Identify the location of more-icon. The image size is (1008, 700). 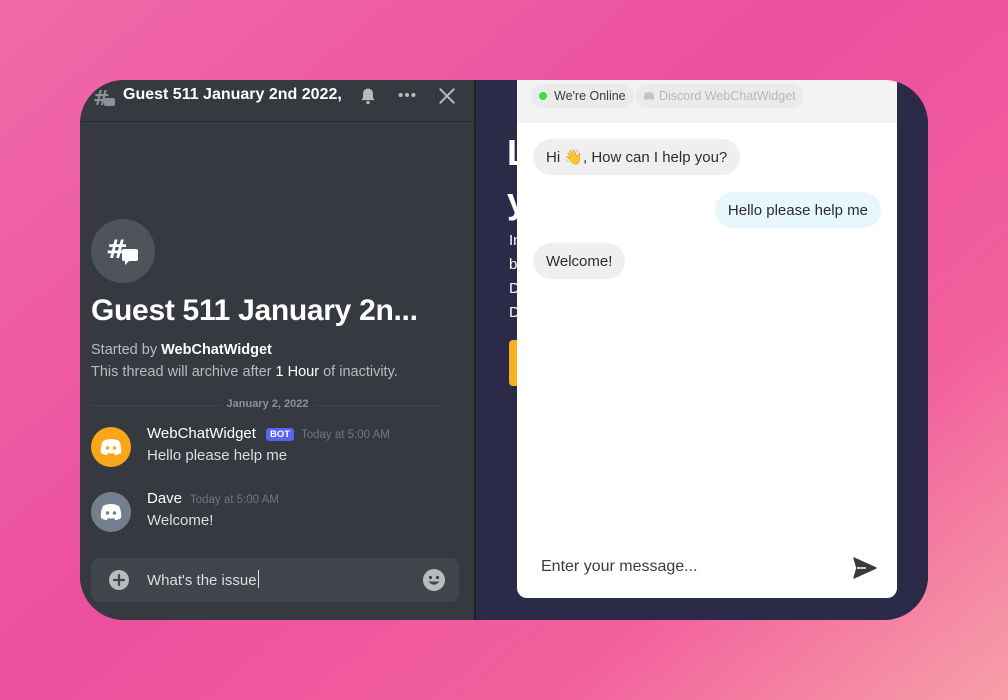
(407, 95).